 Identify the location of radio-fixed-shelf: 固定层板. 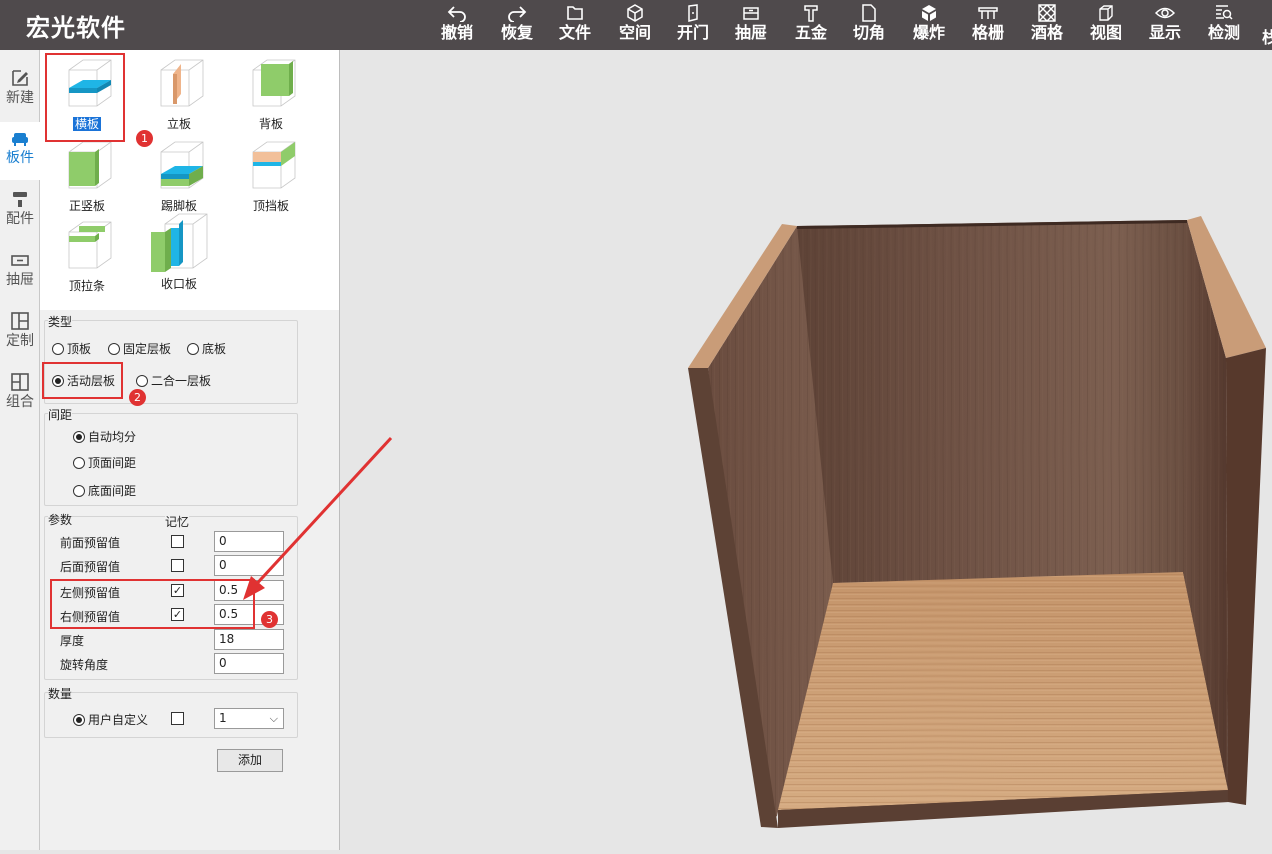
(139, 348).